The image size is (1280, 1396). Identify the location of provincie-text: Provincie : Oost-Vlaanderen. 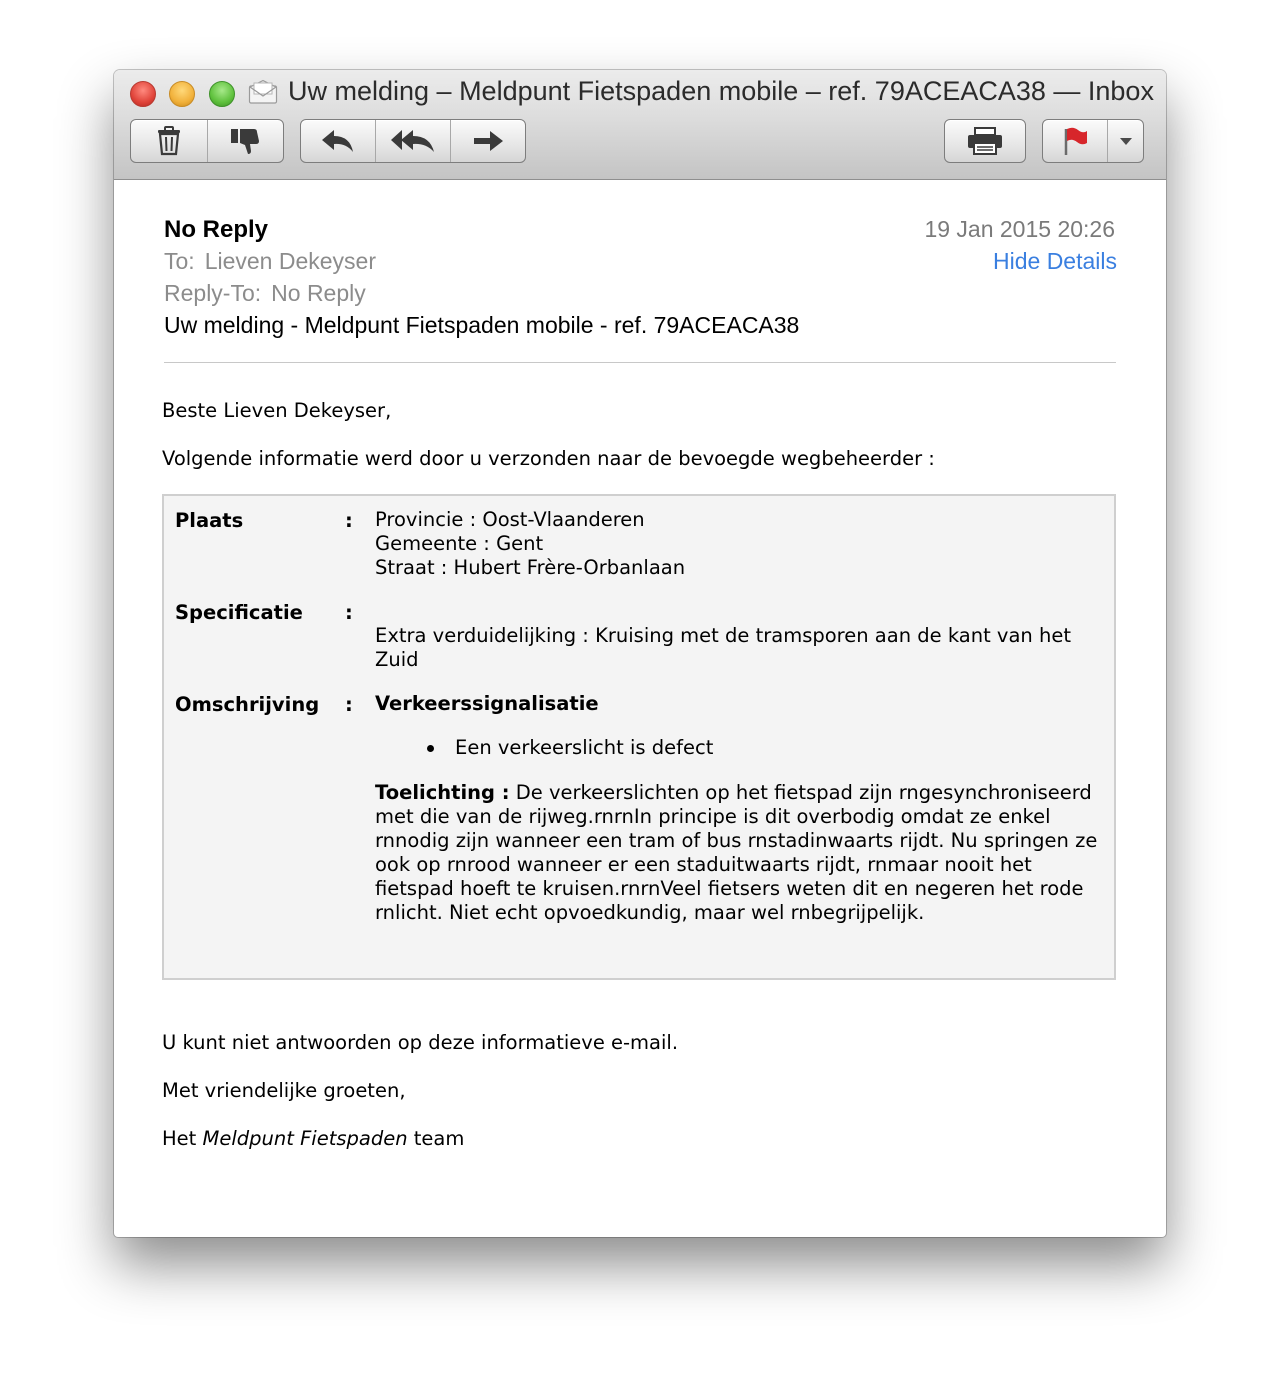
(510, 519).